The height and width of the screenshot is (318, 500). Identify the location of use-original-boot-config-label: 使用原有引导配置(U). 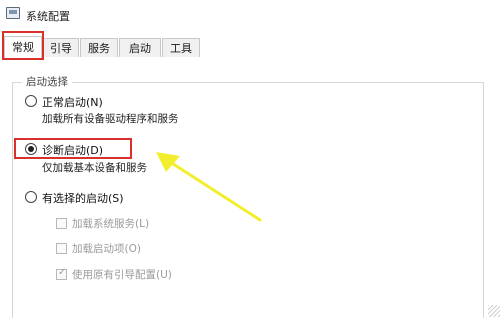
(122, 275).